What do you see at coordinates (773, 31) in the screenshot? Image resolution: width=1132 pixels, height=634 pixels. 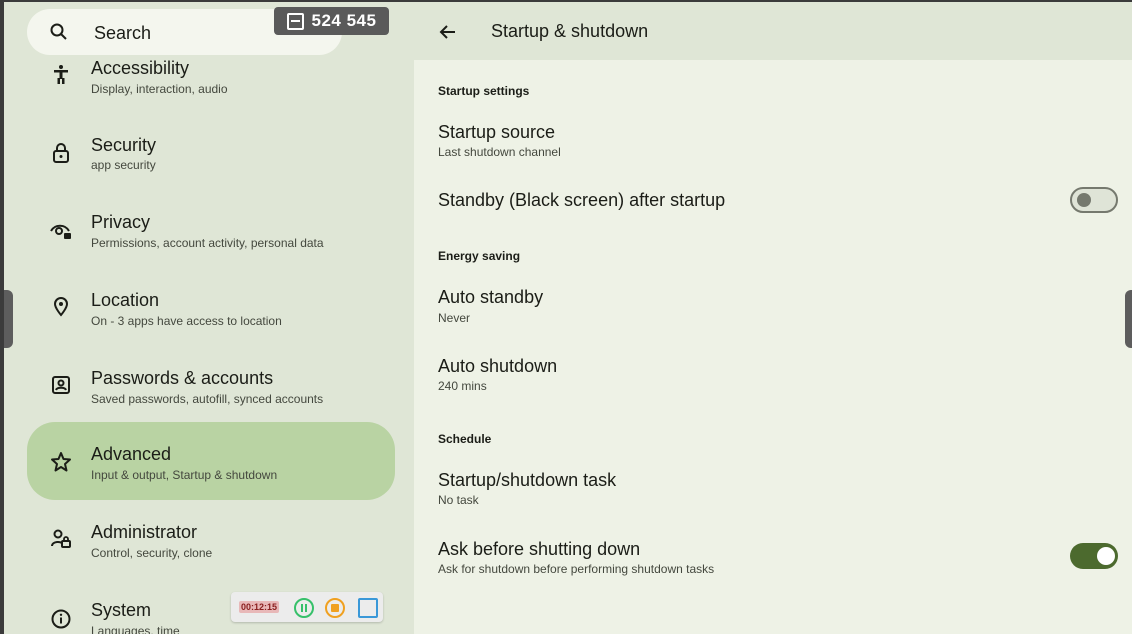 I see `content-header: Startup & shutdown` at bounding box center [773, 31].